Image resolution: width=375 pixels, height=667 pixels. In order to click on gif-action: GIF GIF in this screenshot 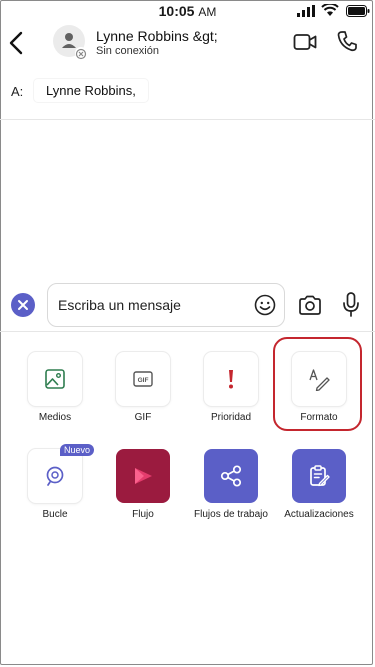, I will do `click(143, 392)`.